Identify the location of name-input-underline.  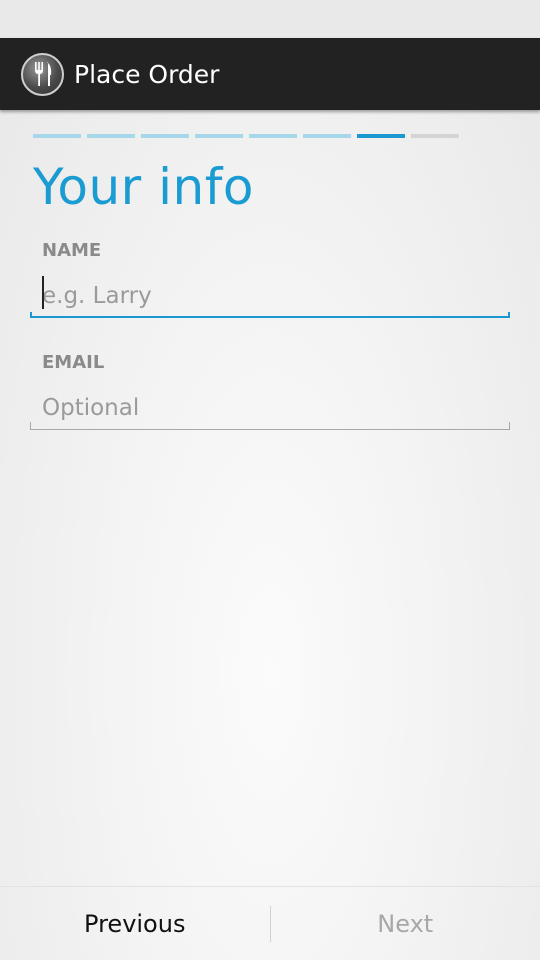
(270, 315).